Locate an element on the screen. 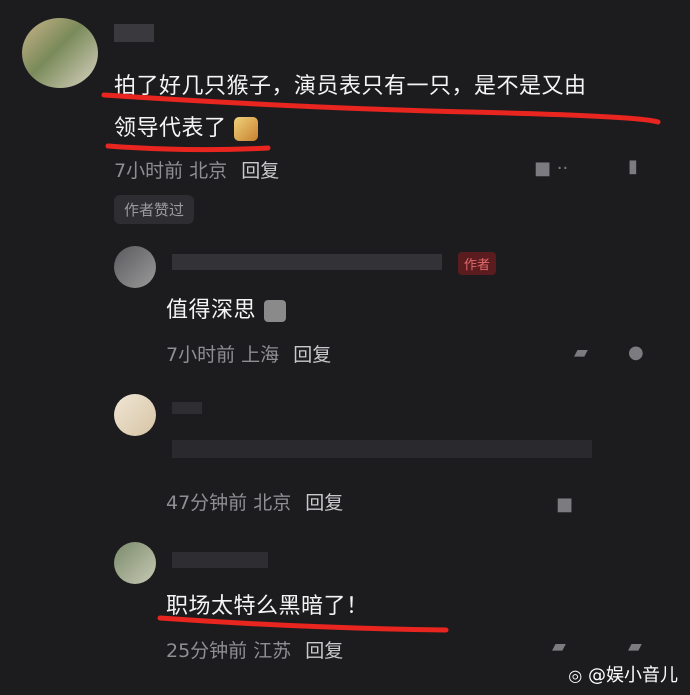 The image size is (690, 695). weibo-icon: ◎ is located at coordinates (575, 675).